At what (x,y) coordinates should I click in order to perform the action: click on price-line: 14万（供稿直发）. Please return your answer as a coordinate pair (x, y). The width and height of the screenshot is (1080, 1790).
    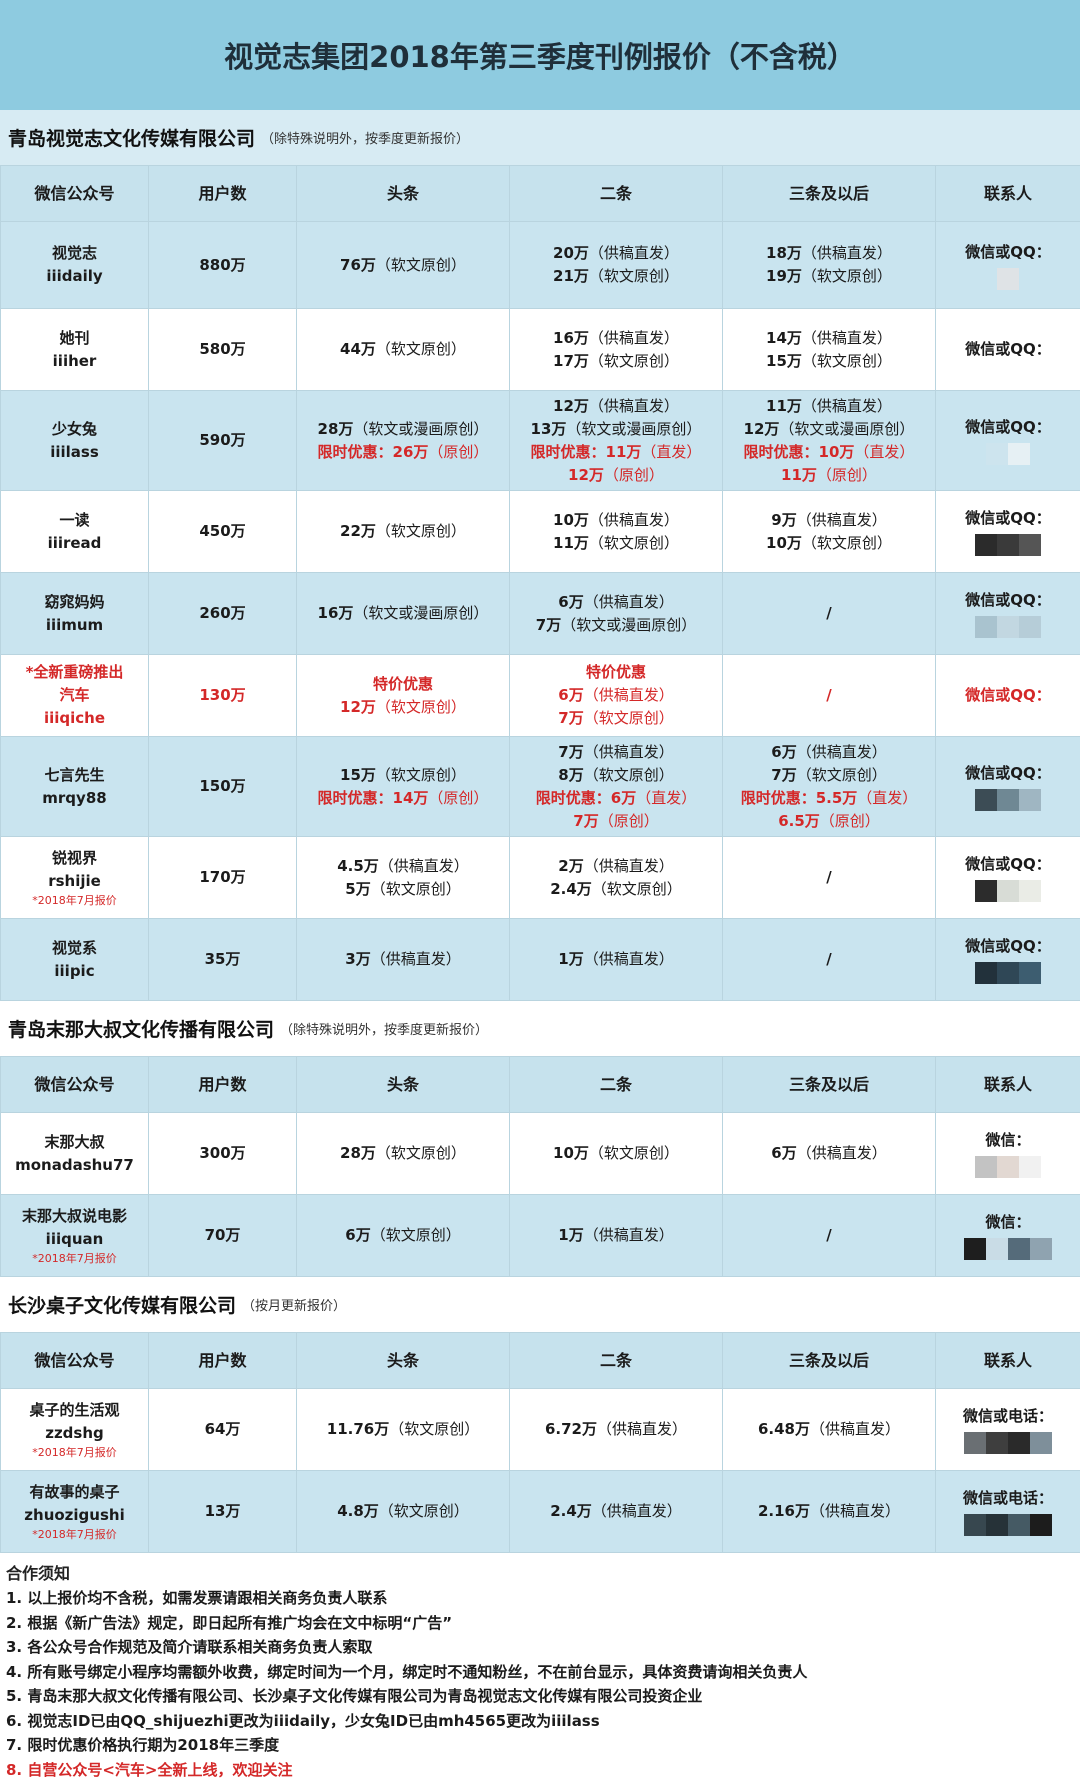
    Looking at the image, I should click on (829, 338).